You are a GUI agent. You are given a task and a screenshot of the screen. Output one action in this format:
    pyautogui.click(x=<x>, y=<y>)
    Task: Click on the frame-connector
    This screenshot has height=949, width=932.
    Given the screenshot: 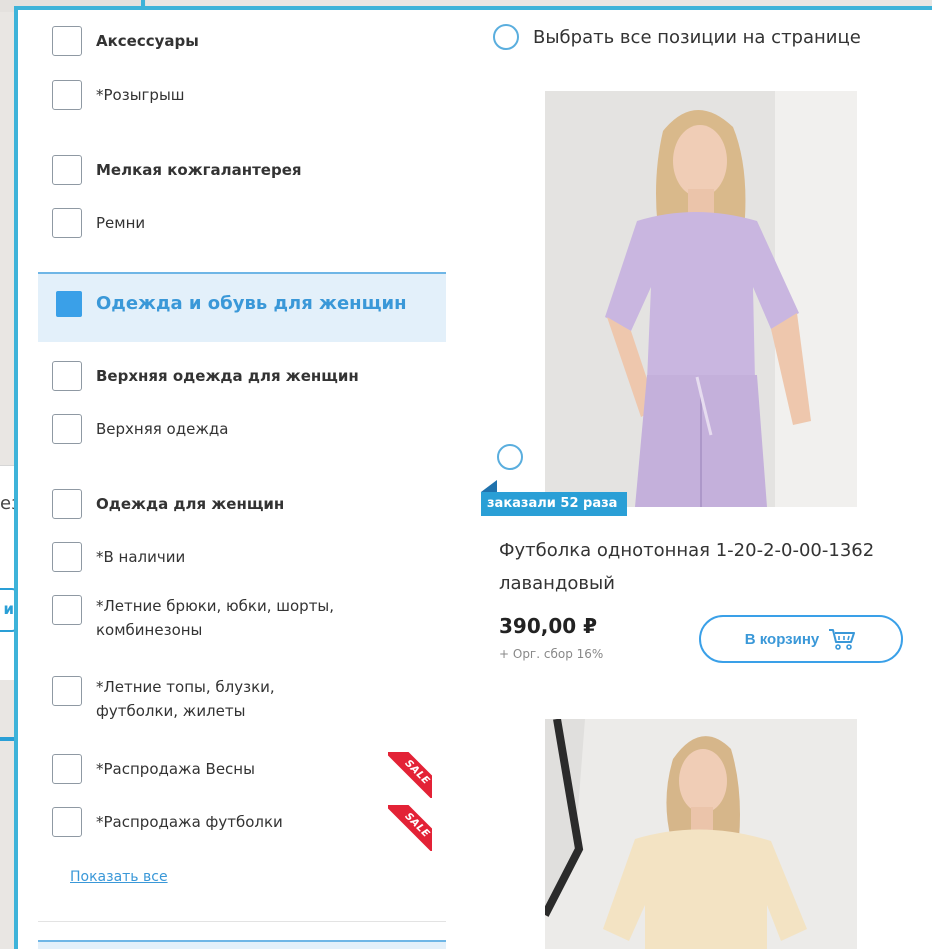 What is the action you would take?
    pyautogui.click(x=143, y=5)
    